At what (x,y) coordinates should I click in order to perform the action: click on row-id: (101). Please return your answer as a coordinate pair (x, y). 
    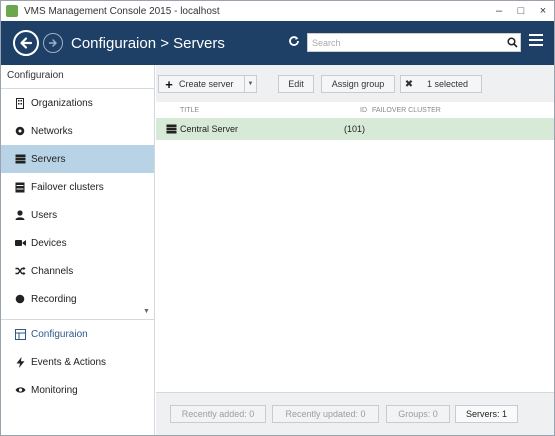
    Looking at the image, I should click on (355, 129).